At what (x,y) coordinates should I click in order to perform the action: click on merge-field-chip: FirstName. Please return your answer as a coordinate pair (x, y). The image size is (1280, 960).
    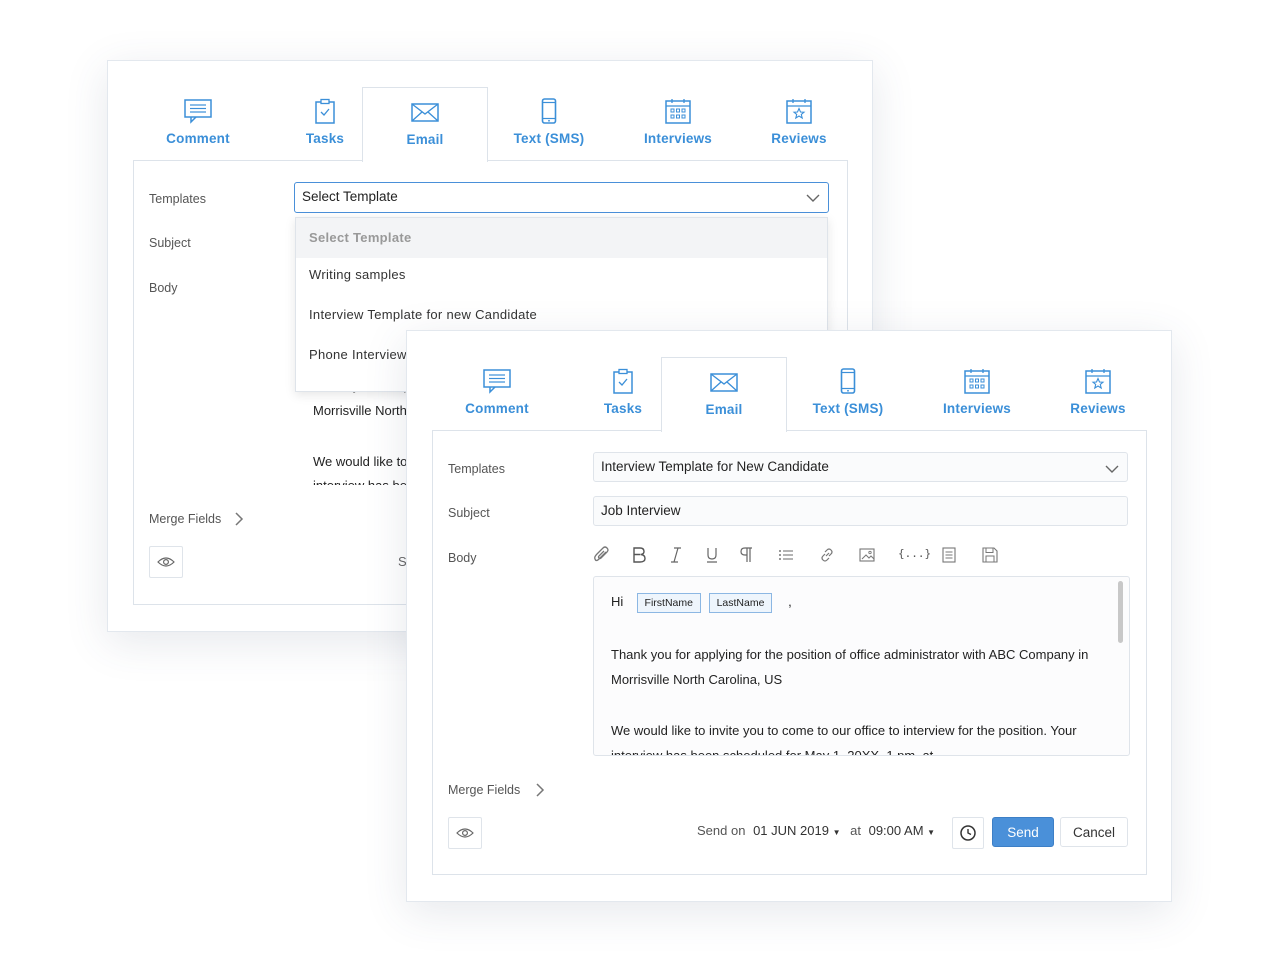
    Looking at the image, I should click on (668, 603).